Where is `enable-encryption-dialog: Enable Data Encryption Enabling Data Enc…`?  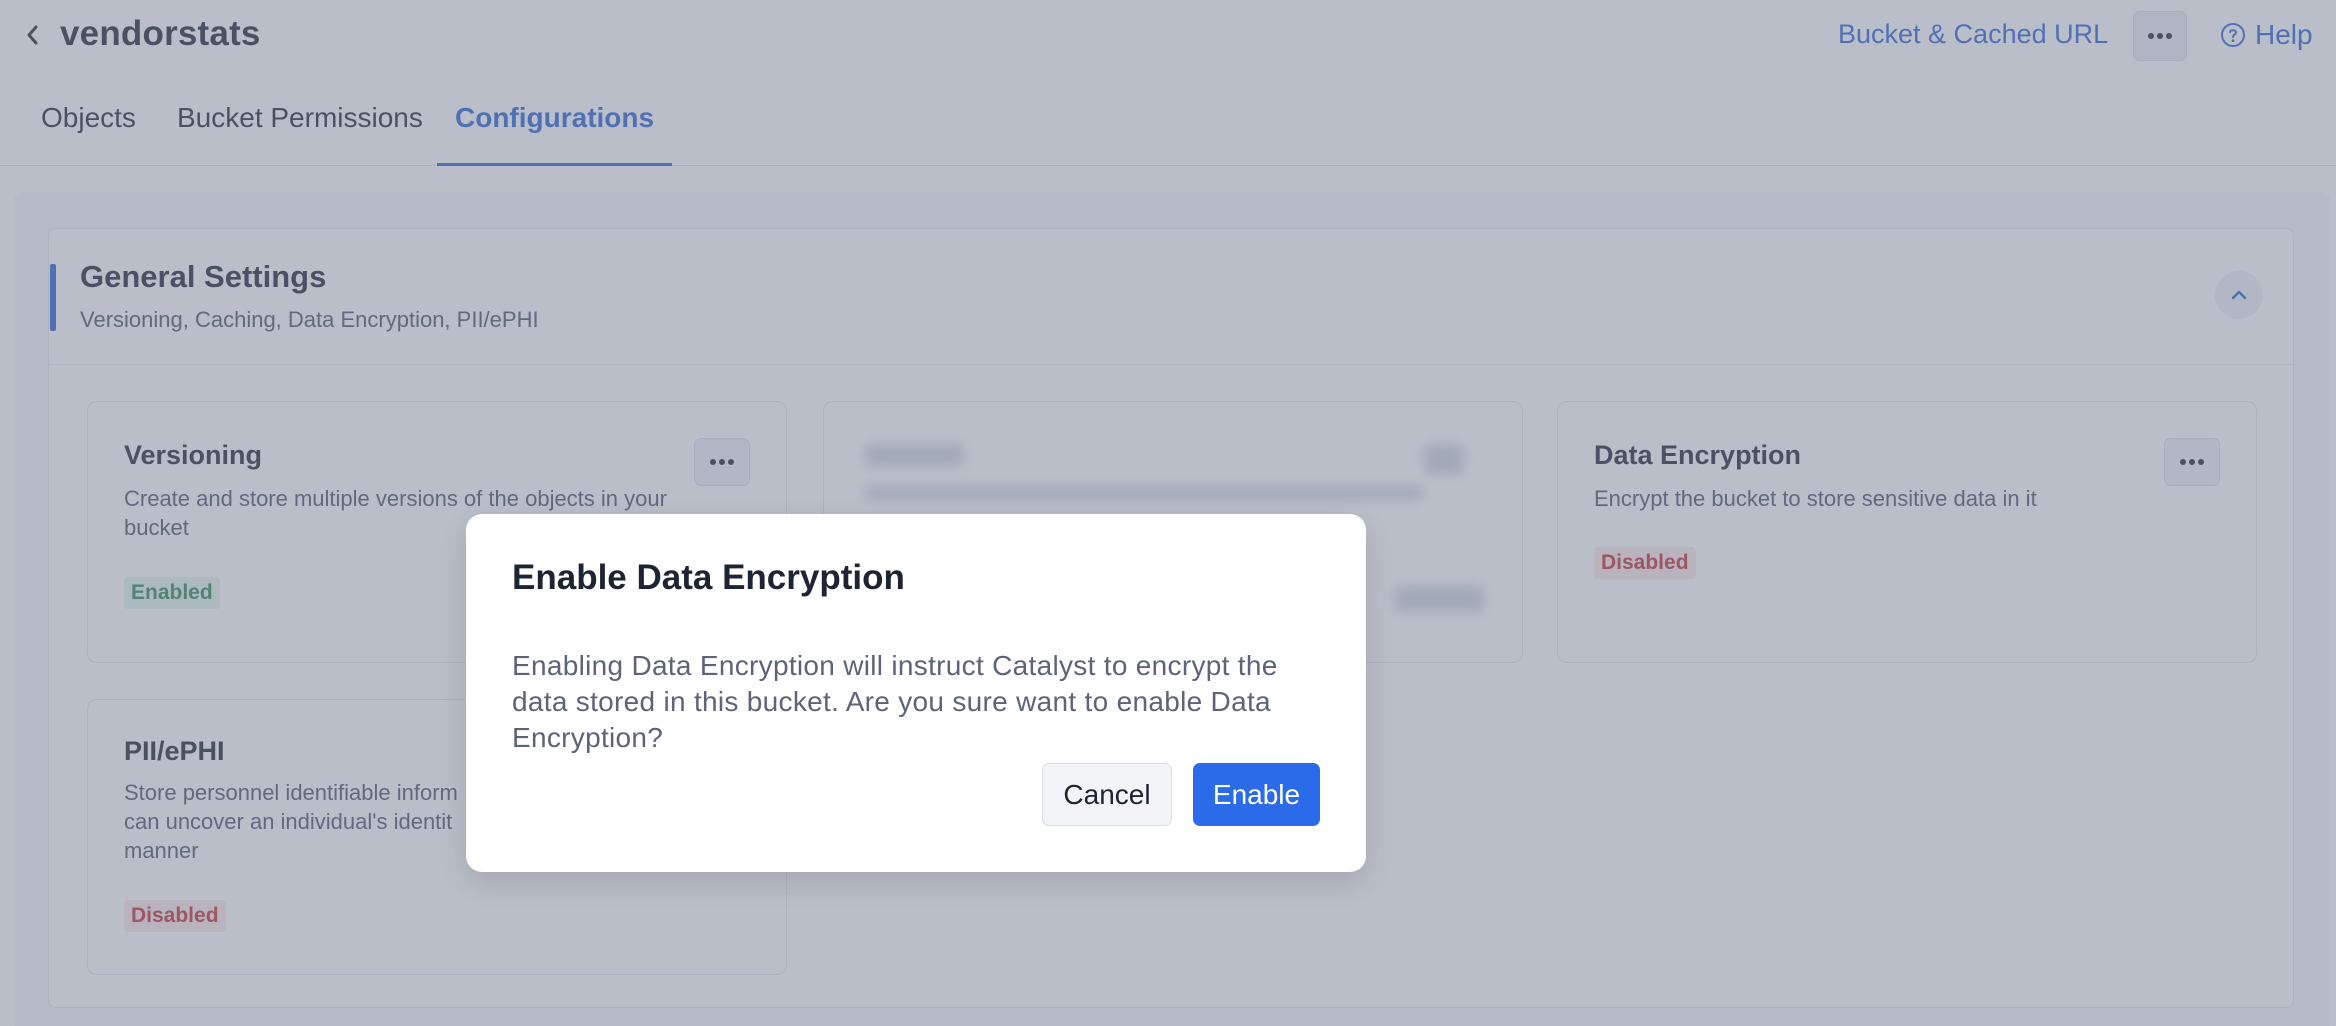
enable-encryption-dialog: Enable Data Encryption Enabling Data Enc… is located at coordinates (916, 693).